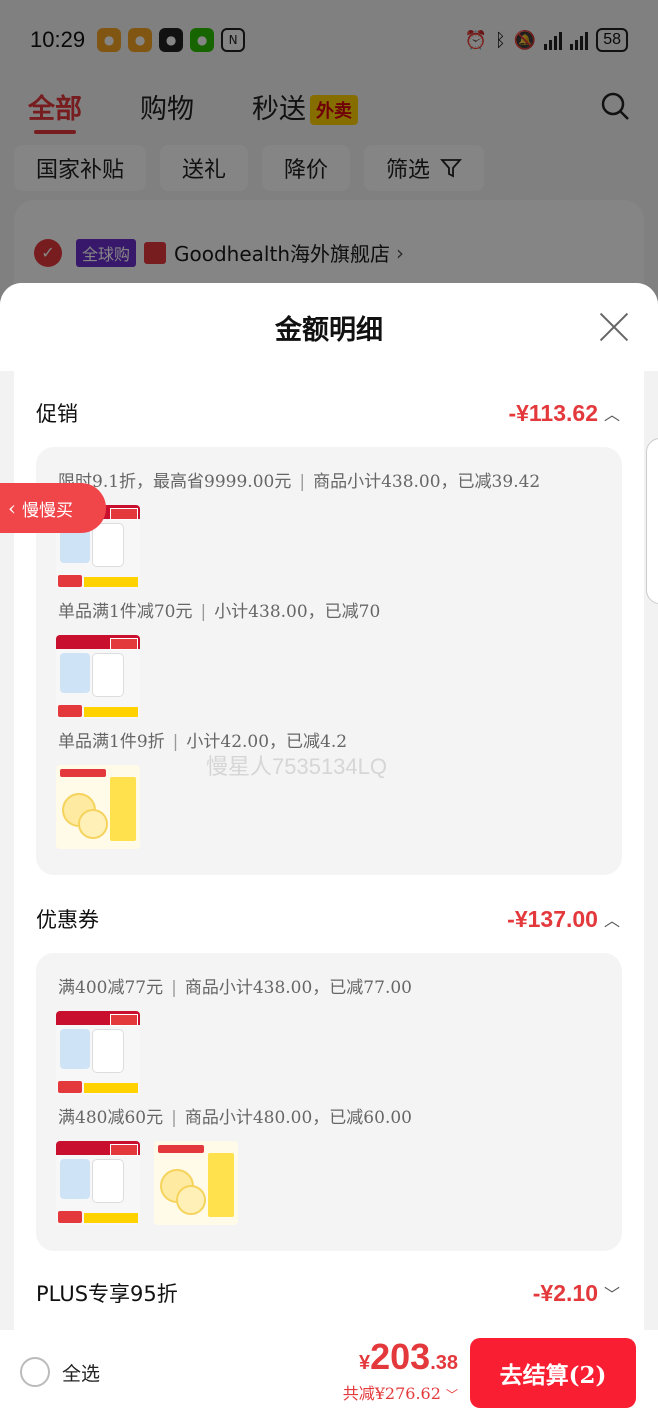 The width and height of the screenshot is (658, 1416). I want to click on slow-buy-label: 慢慢买, so click(47, 510).